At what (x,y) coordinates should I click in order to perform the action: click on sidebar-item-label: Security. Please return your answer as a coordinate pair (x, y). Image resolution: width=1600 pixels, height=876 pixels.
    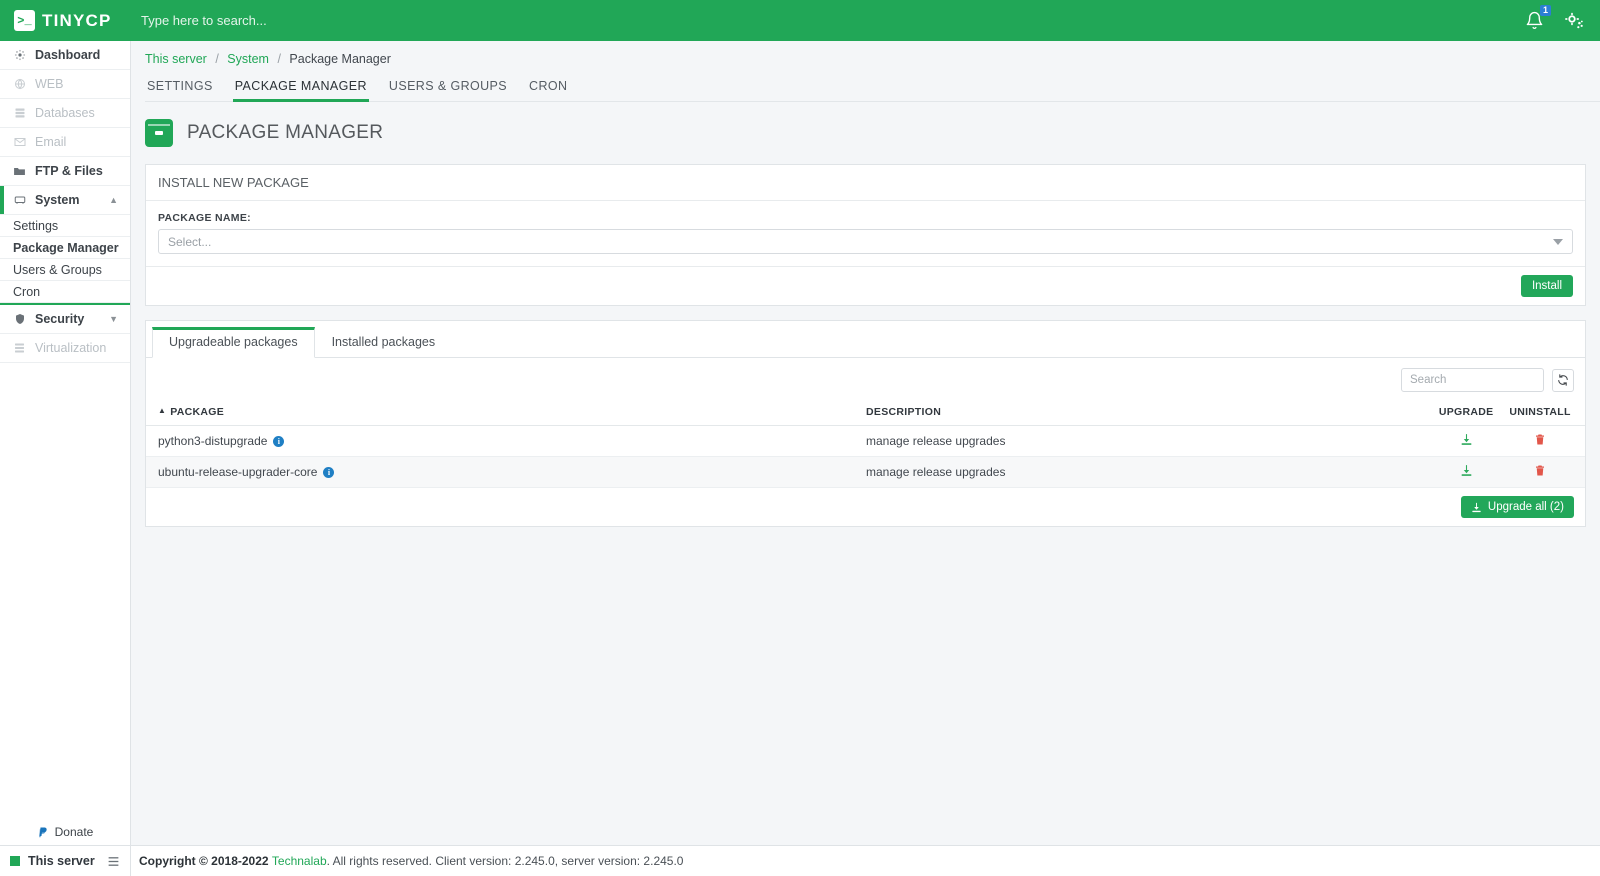
    Looking at the image, I should click on (60, 319).